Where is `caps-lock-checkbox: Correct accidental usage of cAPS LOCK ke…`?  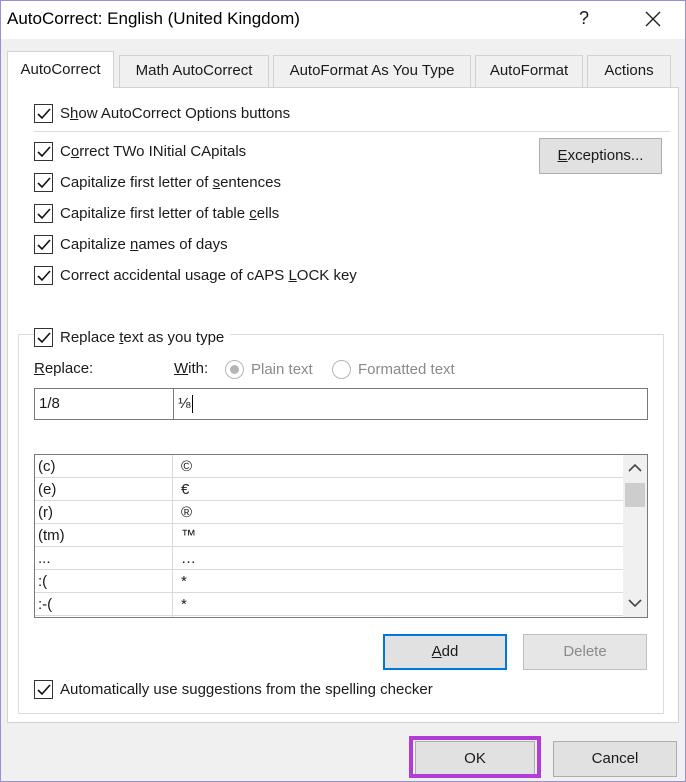 caps-lock-checkbox: Correct accidental usage of cAPS LOCK ke… is located at coordinates (195, 275).